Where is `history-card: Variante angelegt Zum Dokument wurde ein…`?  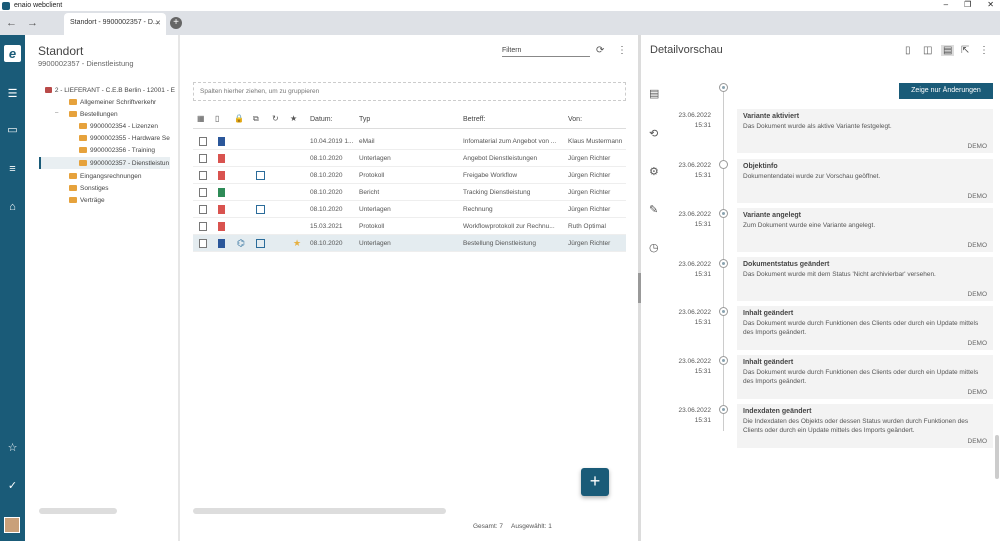
history-card: Variante angelegt Zum Dokument wurde ein… is located at coordinates (865, 230).